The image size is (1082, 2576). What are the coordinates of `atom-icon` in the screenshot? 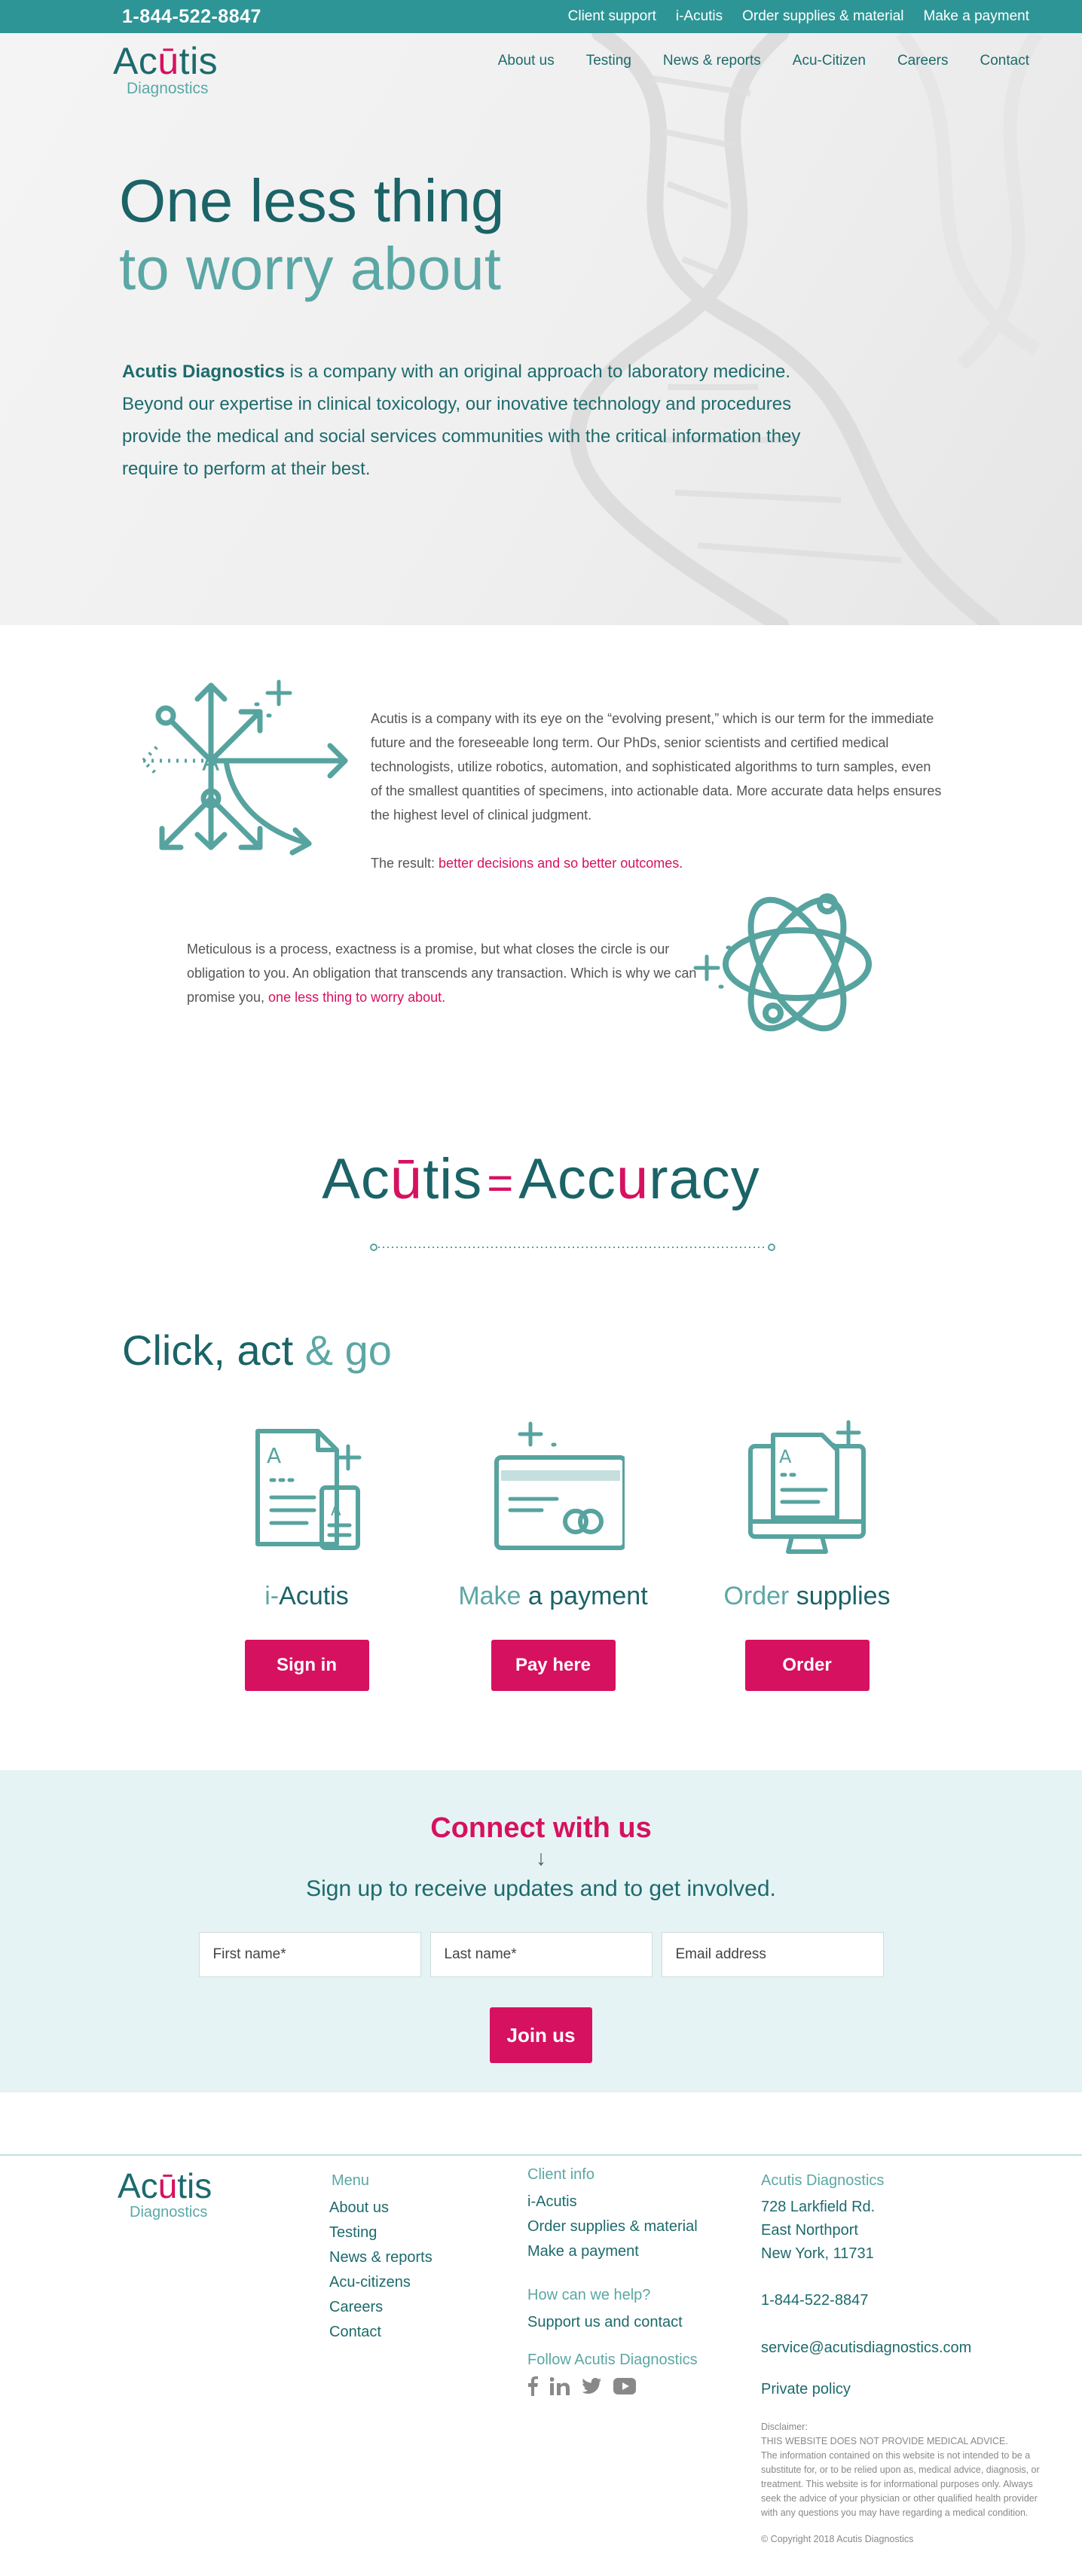 It's located at (782, 963).